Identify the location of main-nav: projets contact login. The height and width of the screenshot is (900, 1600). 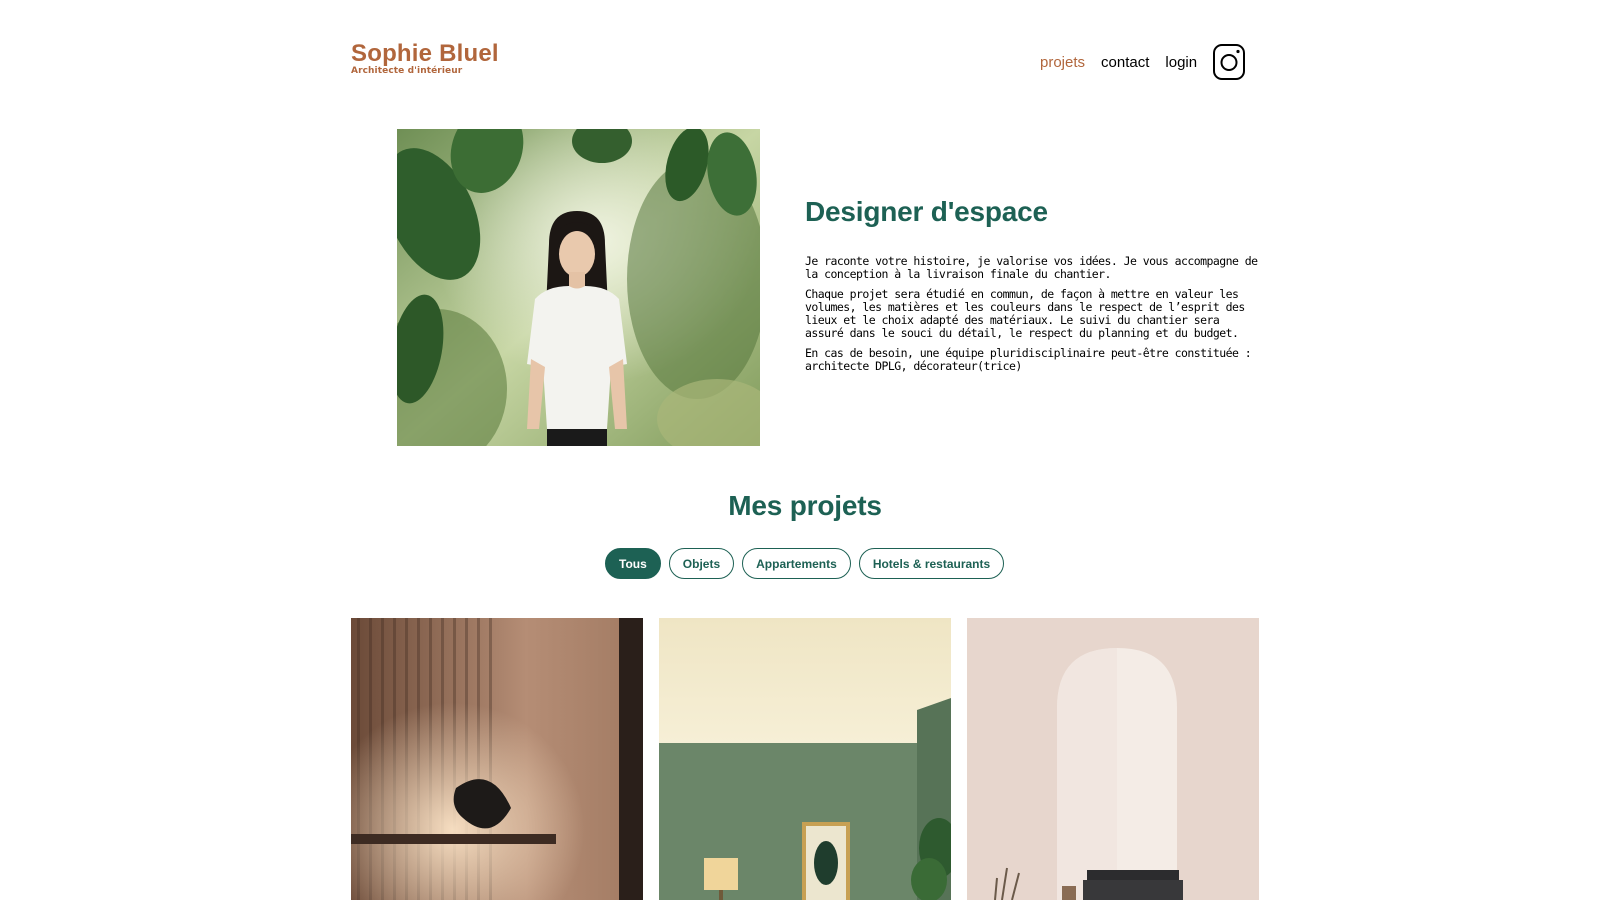
(1143, 62).